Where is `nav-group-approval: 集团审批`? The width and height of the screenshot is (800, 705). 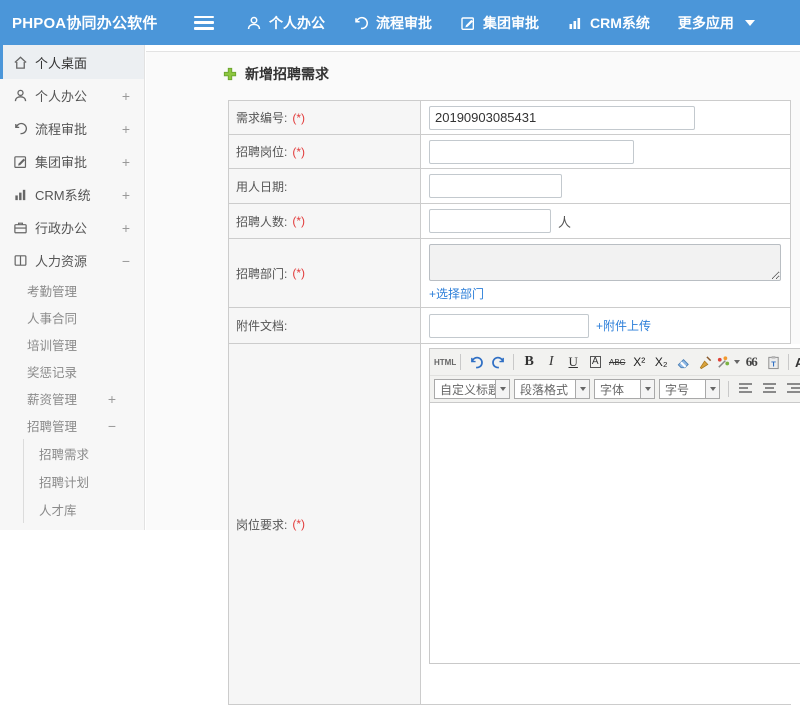 nav-group-approval: 集团审批 is located at coordinates (499, 23).